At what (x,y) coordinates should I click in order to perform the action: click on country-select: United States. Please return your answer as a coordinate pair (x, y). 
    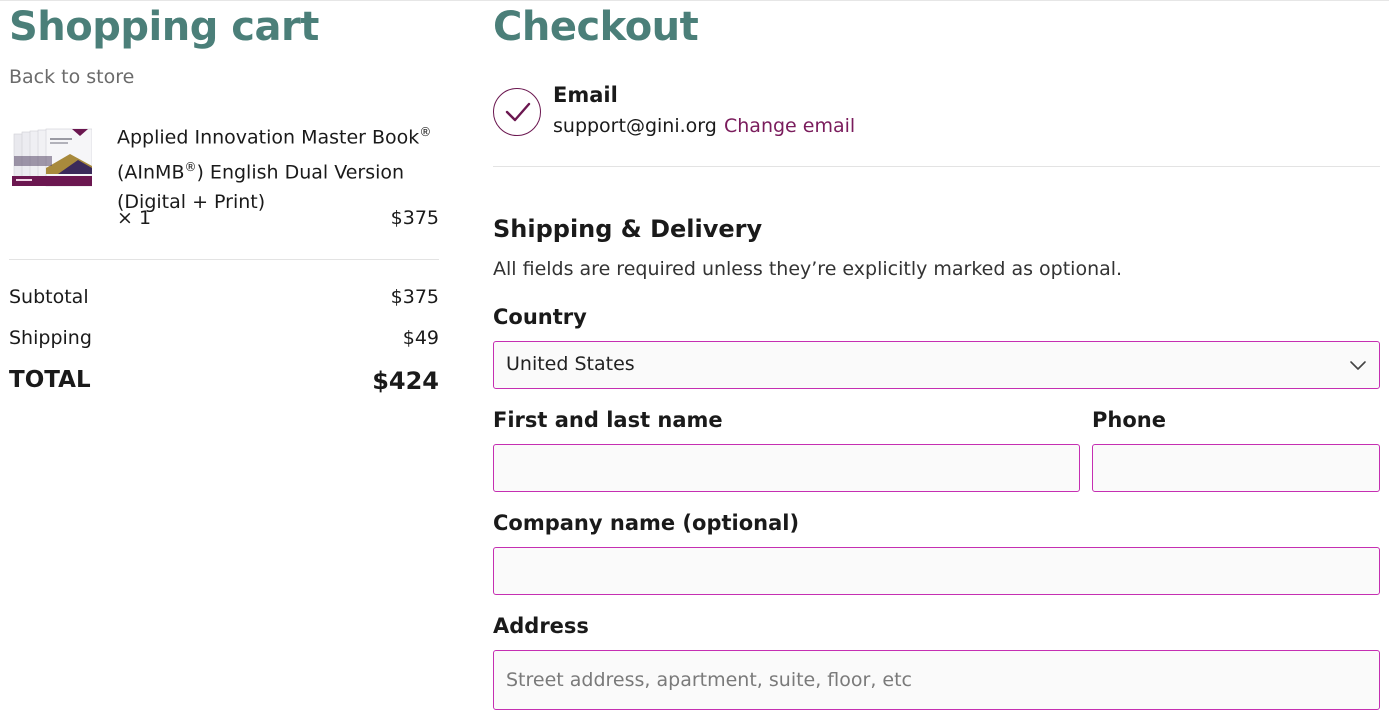
    Looking at the image, I should click on (936, 365).